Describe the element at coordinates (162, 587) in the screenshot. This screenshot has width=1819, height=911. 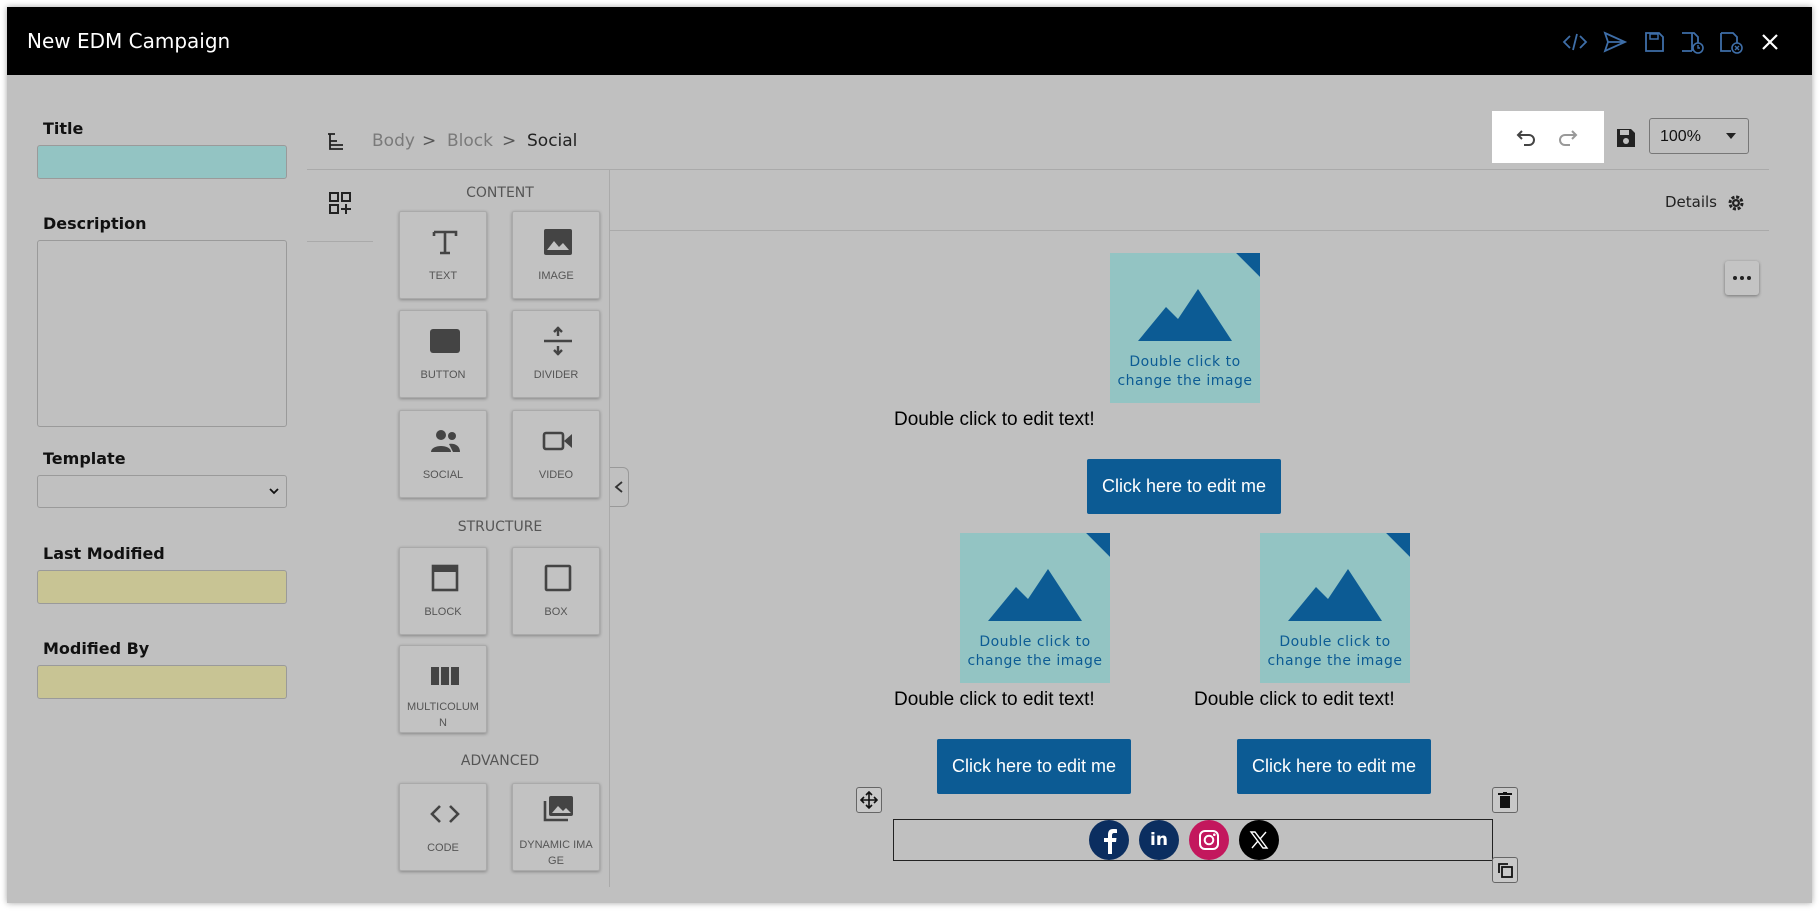
I see `last-modified-field` at that location.